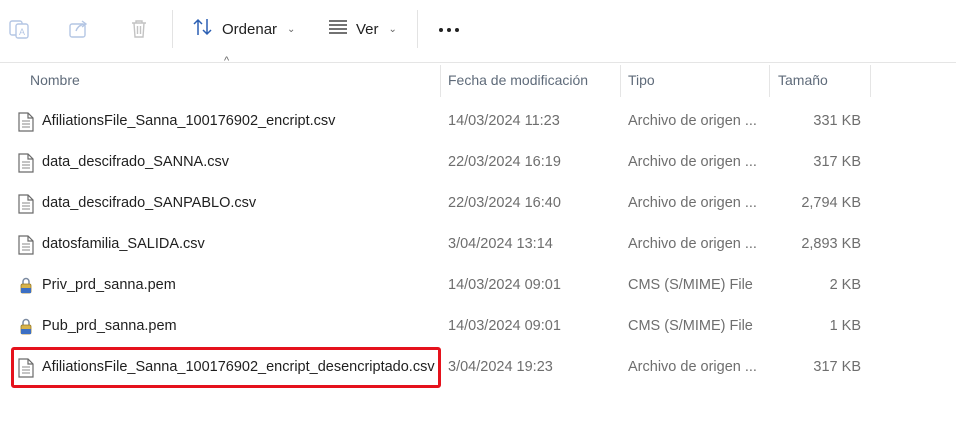 The height and width of the screenshot is (428, 956). I want to click on column-header-modified: Fecha de modificación, so click(518, 80).